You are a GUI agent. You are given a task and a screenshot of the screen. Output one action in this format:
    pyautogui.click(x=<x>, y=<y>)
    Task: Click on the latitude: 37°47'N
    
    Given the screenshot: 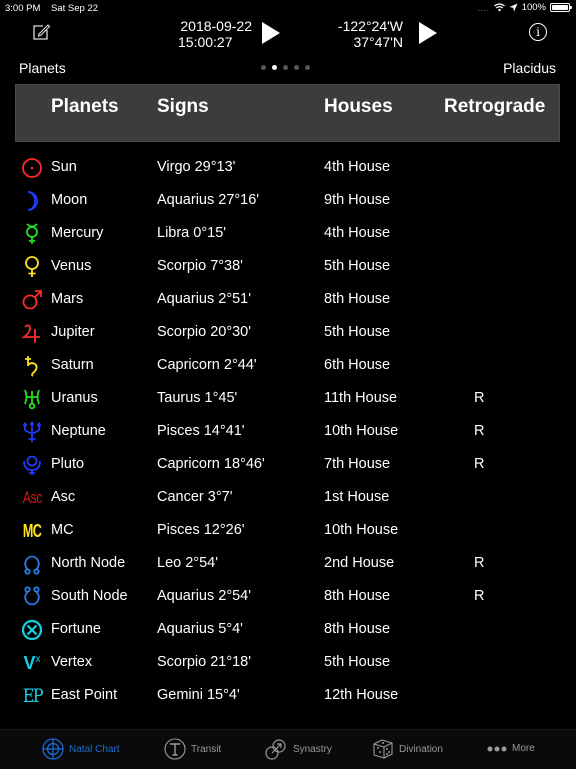 What is the action you would take?
    pyautogui.click(x=378, y=42)
    